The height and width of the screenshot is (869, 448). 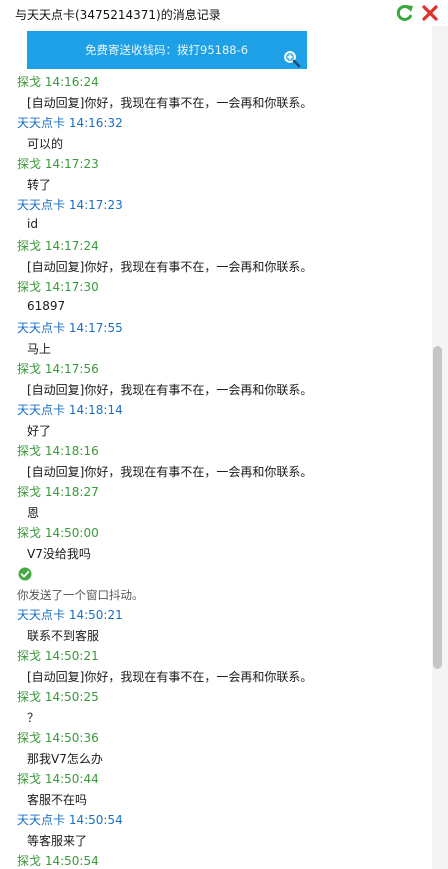 I want to click on message-header: 天天点卡 14:17:55, so click(x=70, y=327).